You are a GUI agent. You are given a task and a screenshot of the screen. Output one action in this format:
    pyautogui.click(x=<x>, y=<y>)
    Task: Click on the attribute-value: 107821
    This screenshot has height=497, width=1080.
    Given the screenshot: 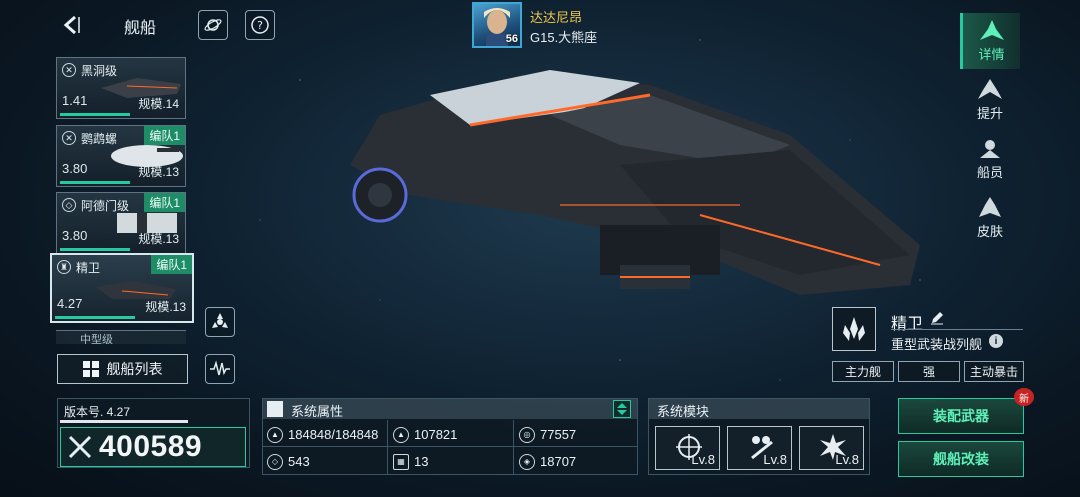 What is the action you would take?
    pyautogui.click(x=436, y=434)
    